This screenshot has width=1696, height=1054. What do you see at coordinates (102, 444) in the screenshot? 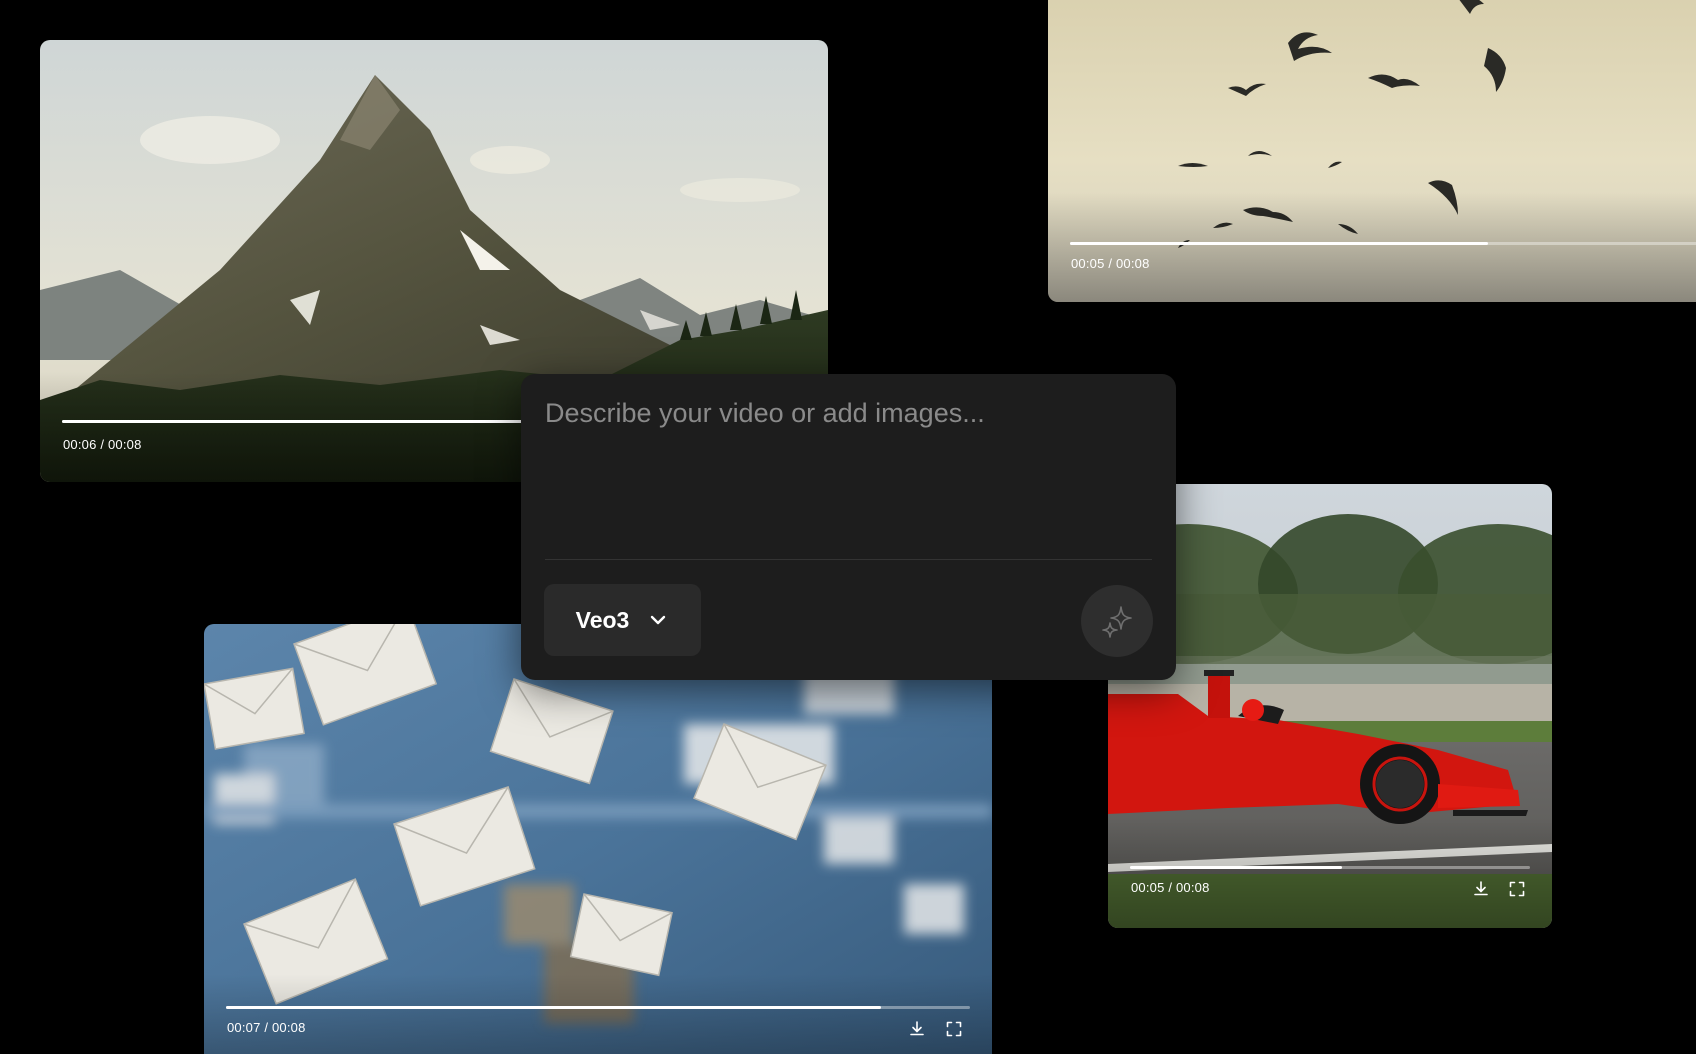
I see `video-time: 00:06 / 00:08` at bounding box center [102, 444].